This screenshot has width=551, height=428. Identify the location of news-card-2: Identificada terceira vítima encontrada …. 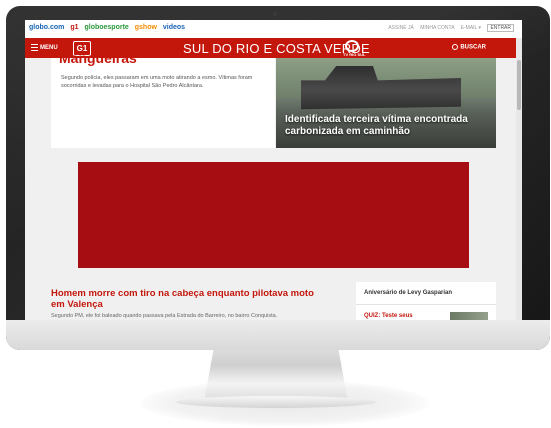
(386, 103).